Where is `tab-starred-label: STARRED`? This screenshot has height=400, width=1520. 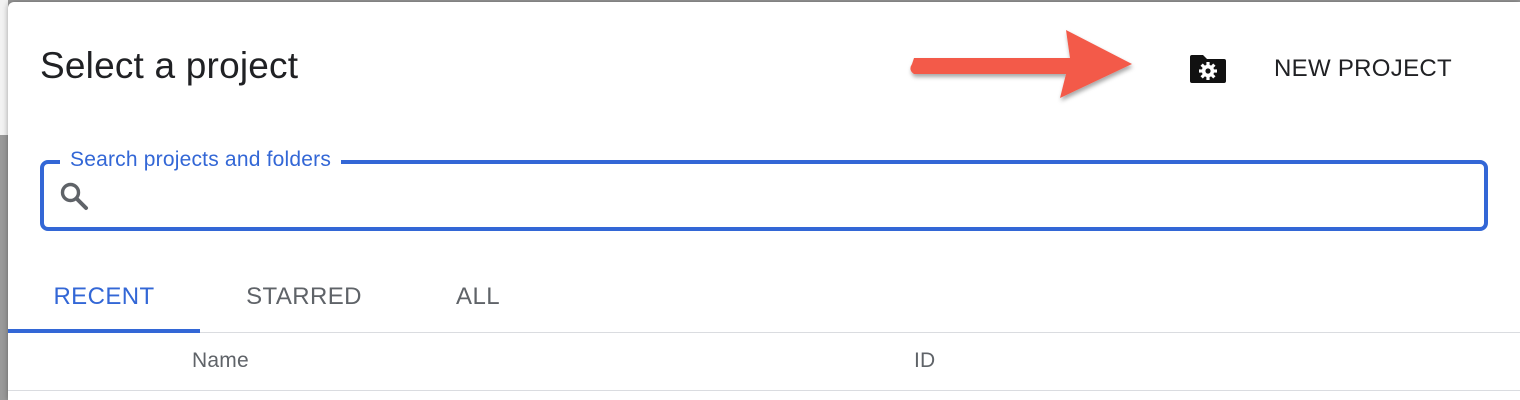 tab-starred-label: STARRED is located at coordinates (304, 296).